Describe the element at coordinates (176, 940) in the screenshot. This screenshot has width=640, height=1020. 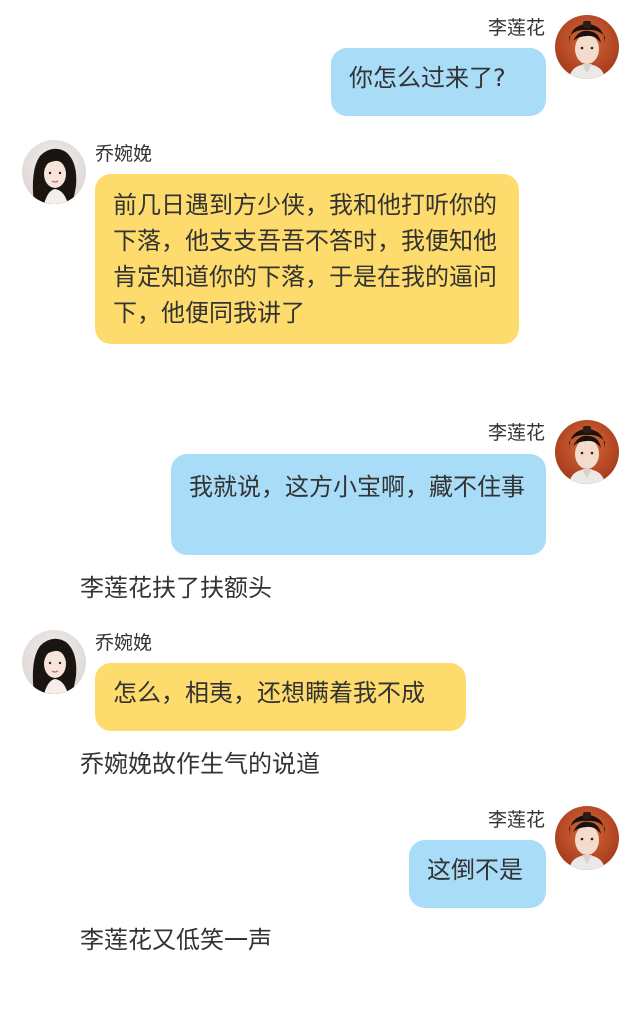
I see `narration-text: 李莲花又低笑一声` at that location.